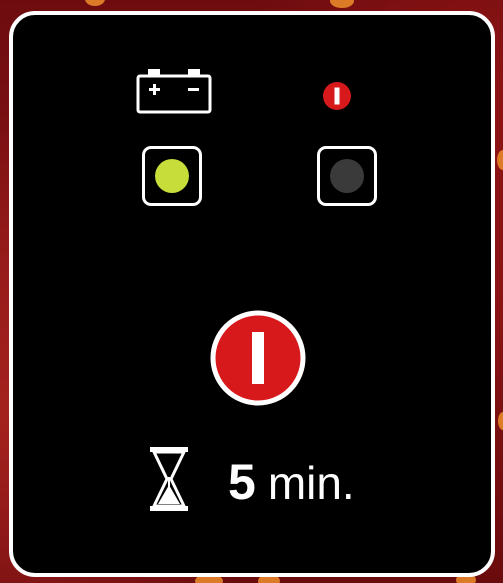 The height and width of the screenshot is (583, 503). Describe the element at coordinates (242, 482) in the screenshot. I see `timer-value: 5` at that location.